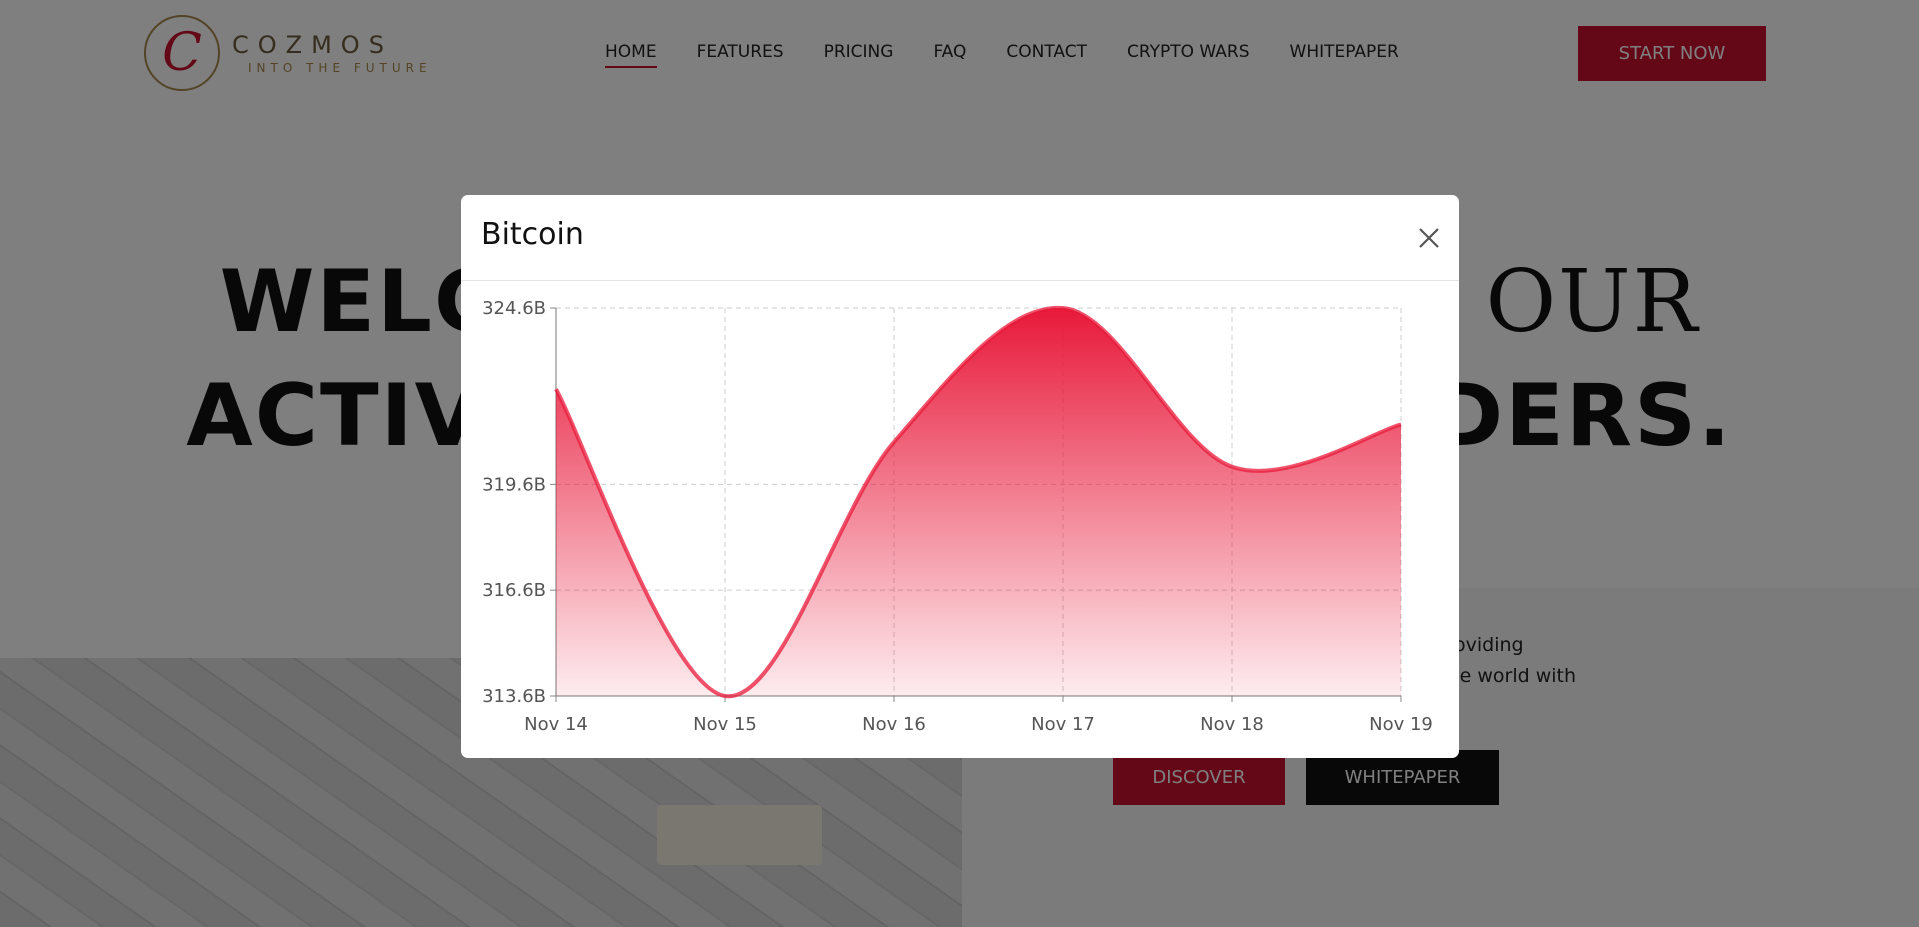 The width and height of the screenshot is (1919, 927). What do you see at coordinates (514, 308) in the screenshot?
I see `y-tick-label: 324.6B` at bounding box center [514, 308].